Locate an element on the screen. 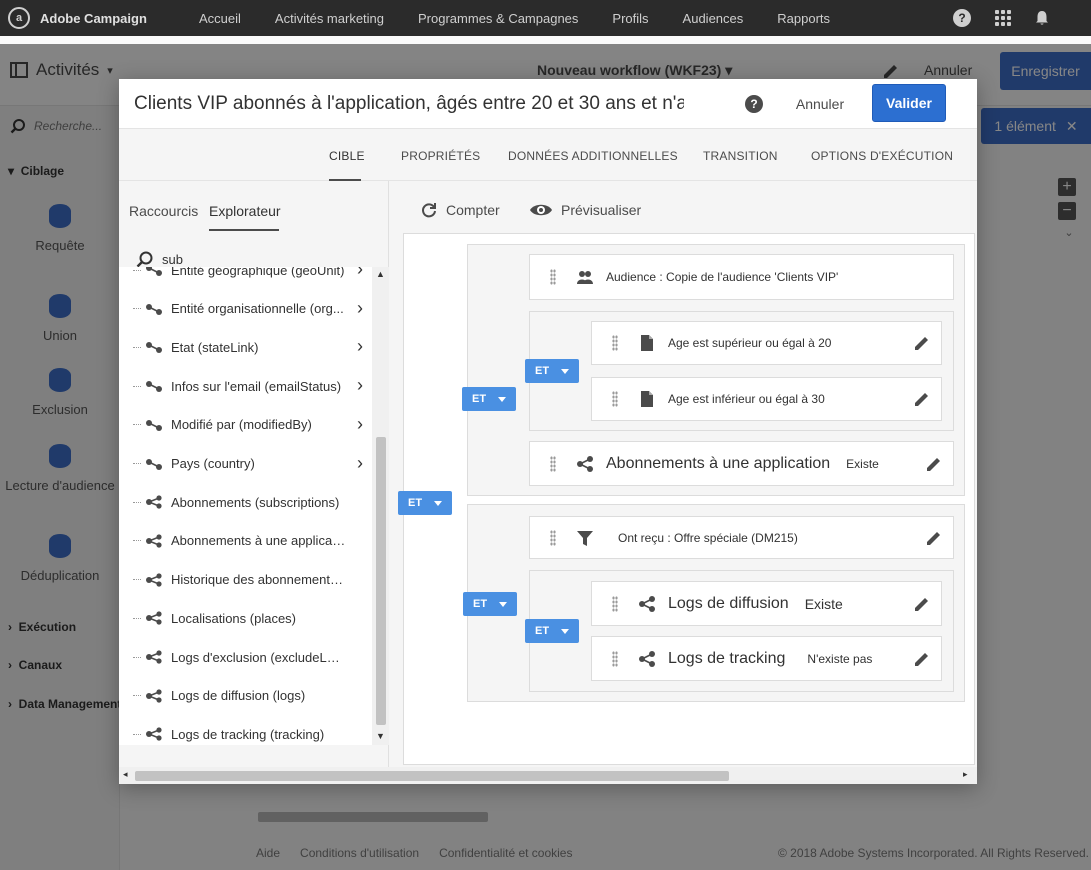 This screenshot has width=1091, height=870. eye-icon is located at coordinates (541, 210).